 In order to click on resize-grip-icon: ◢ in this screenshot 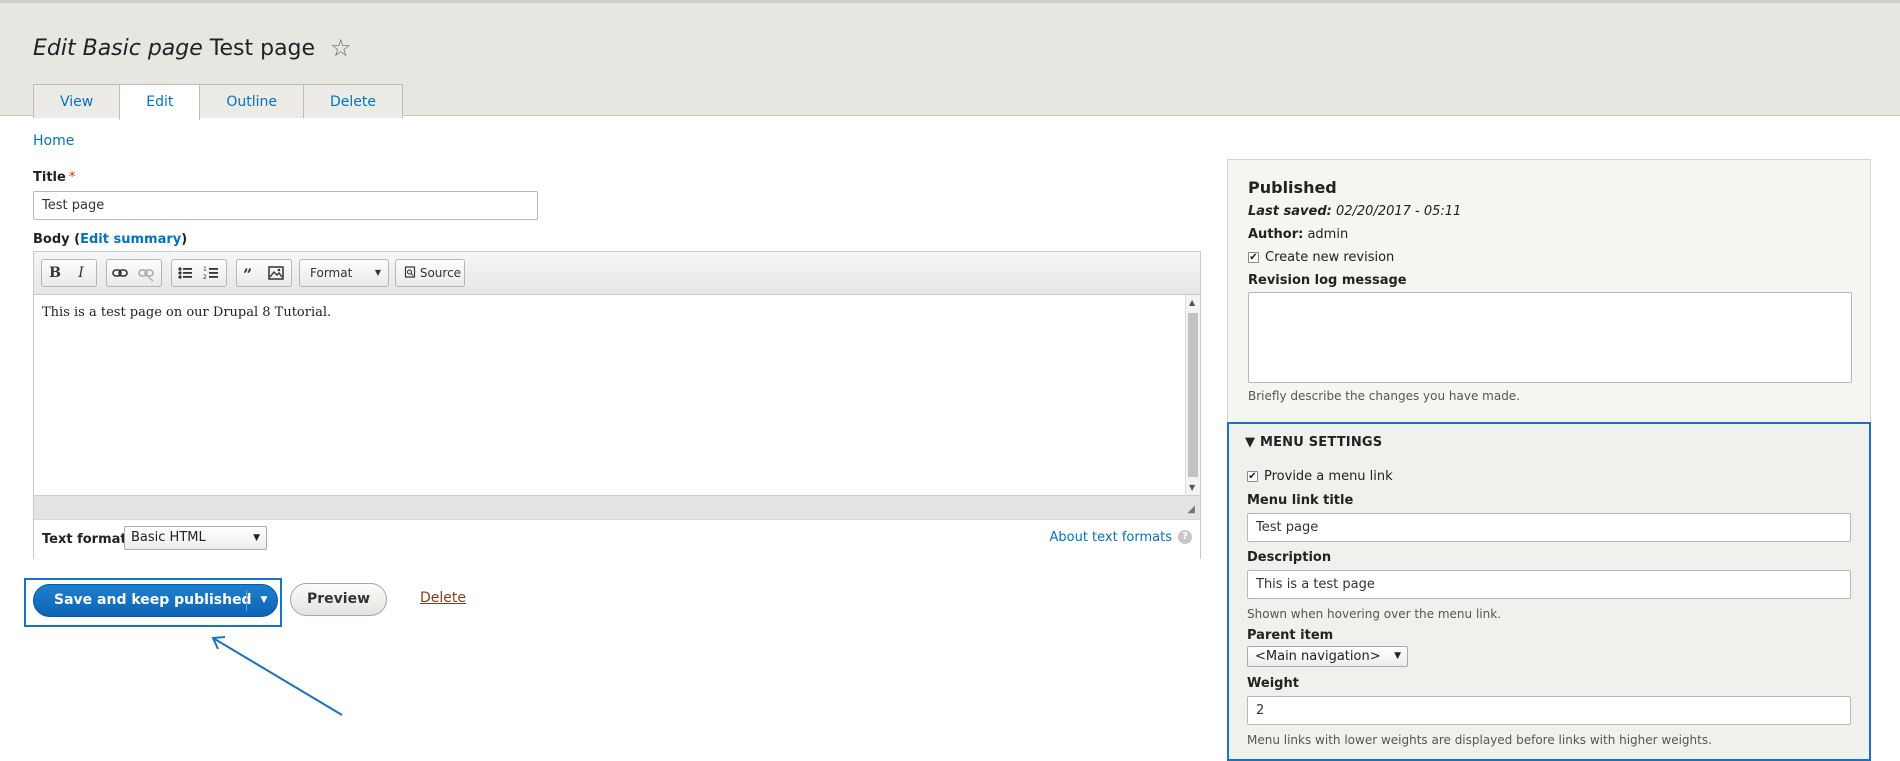, I will do `click(1191, 509)`.